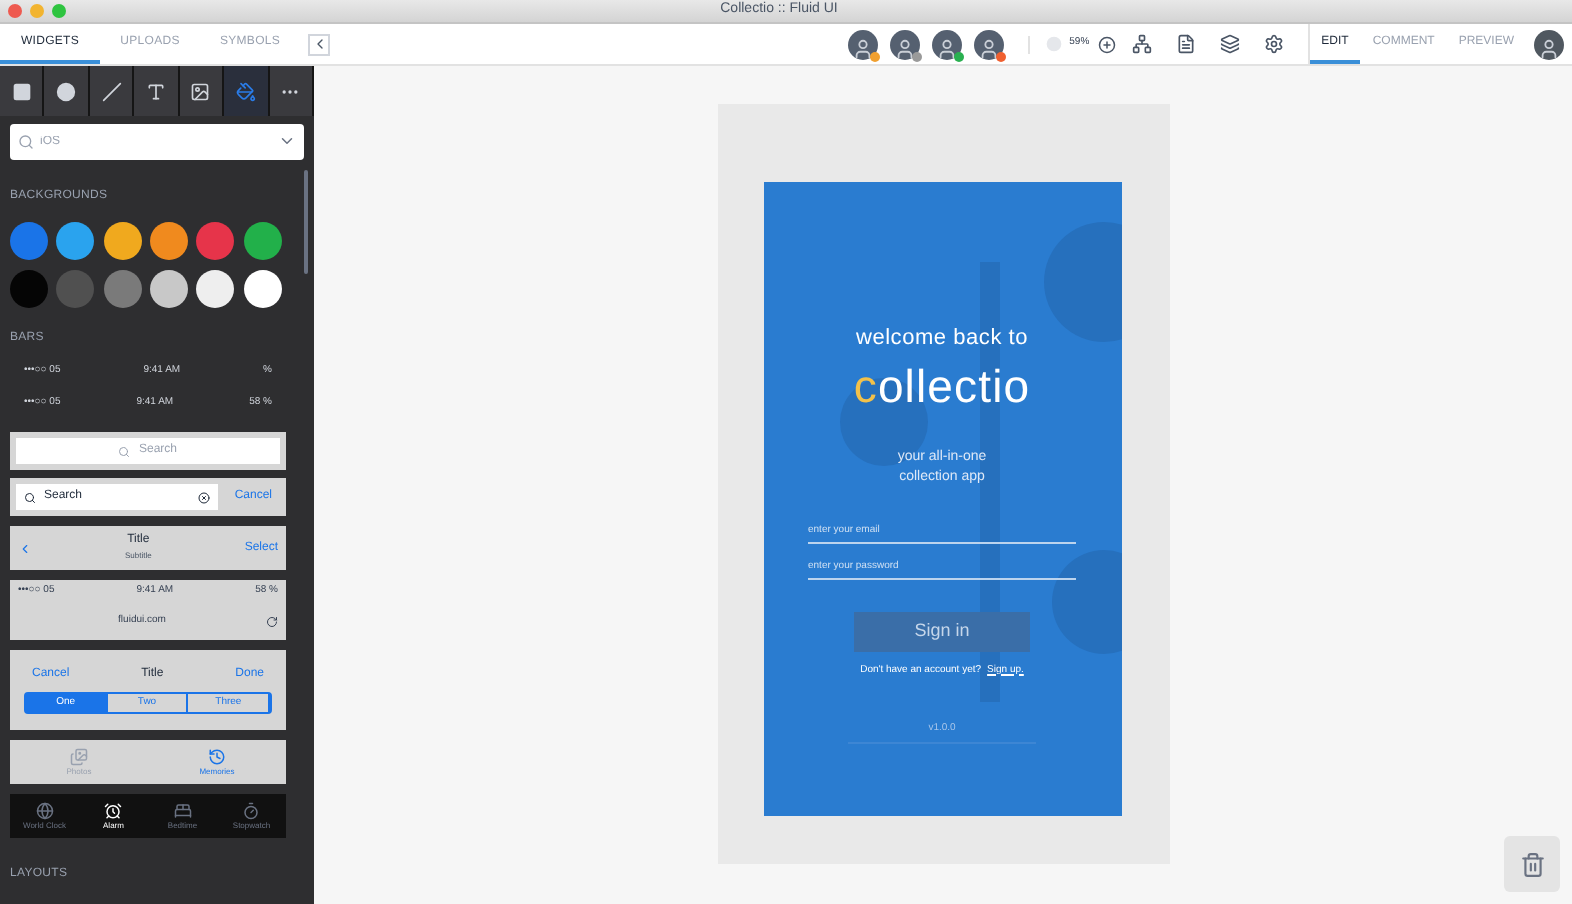 This screenshot has width=1572, height=904. I want to click on paint-bucket-icon, so click(245, 91).